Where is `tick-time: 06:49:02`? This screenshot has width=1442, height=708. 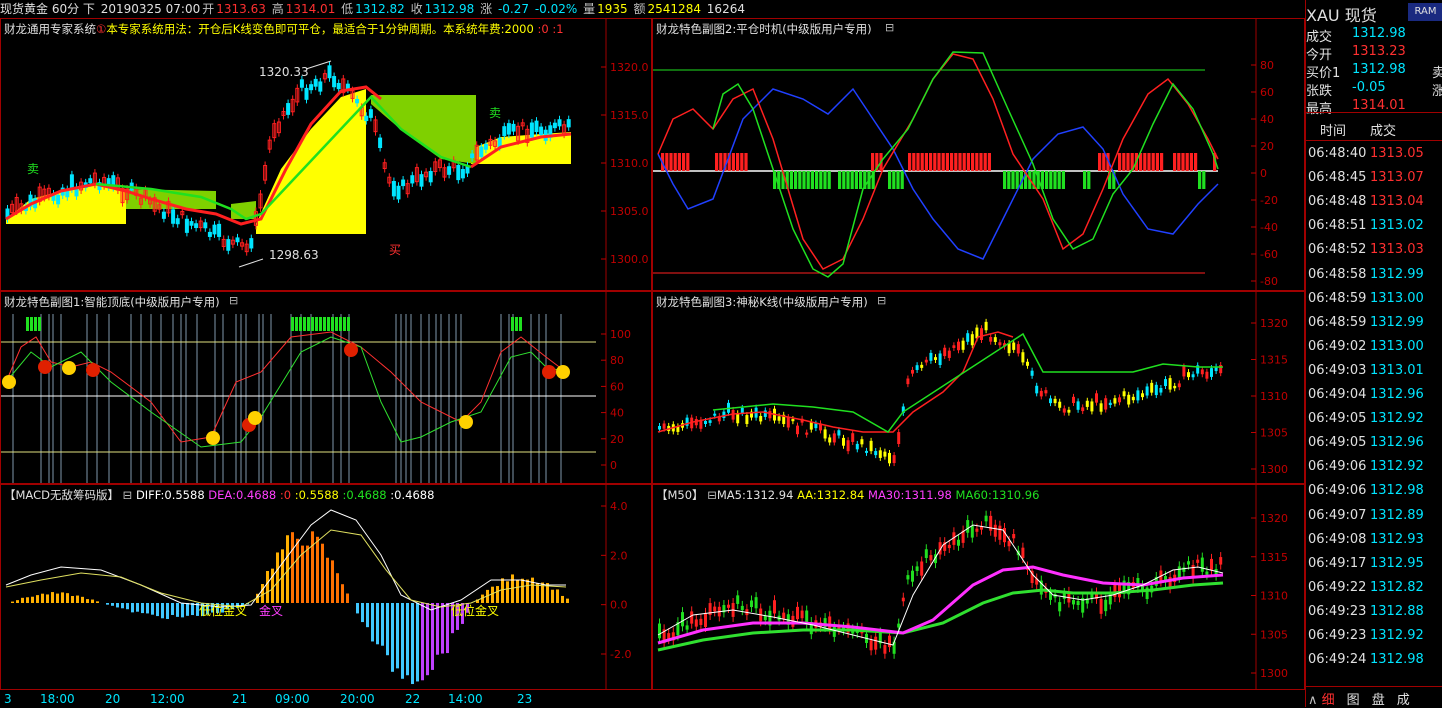
tick-time: 06:49:02 is located at coordinates (1337, 346).